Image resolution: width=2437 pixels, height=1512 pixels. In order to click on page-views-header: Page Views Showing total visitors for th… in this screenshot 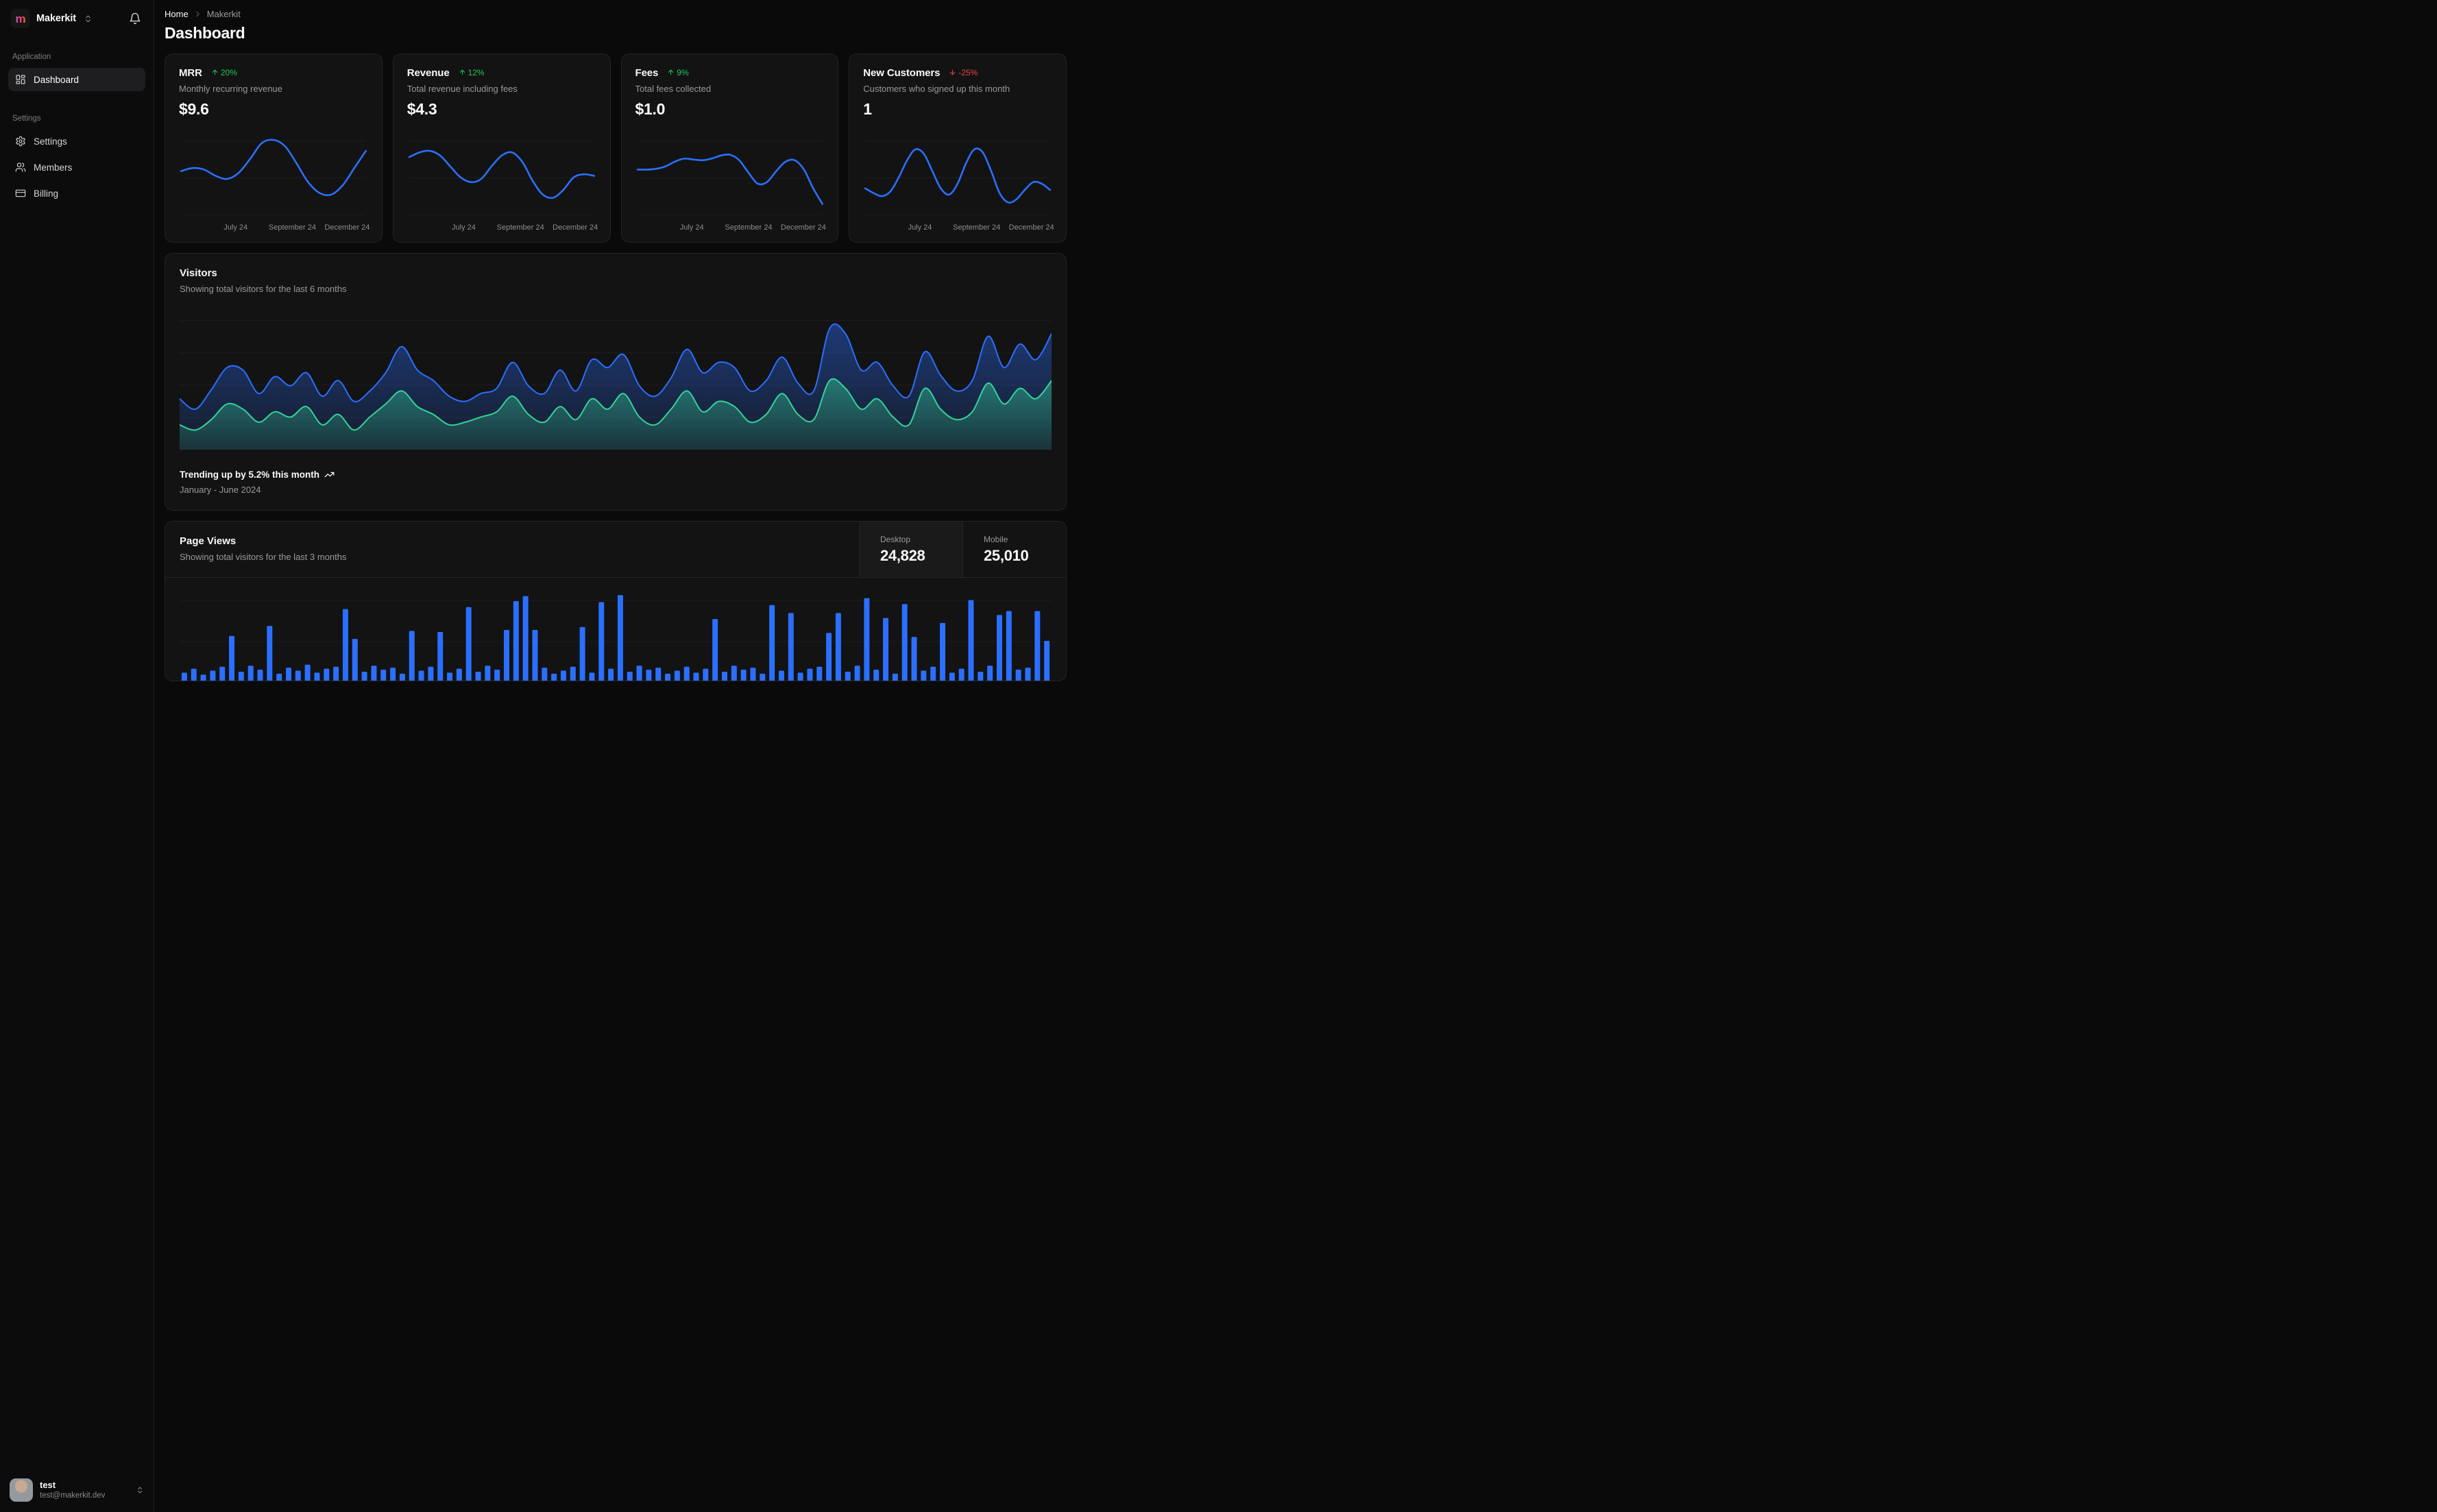, I will do `click(615, 550)`.